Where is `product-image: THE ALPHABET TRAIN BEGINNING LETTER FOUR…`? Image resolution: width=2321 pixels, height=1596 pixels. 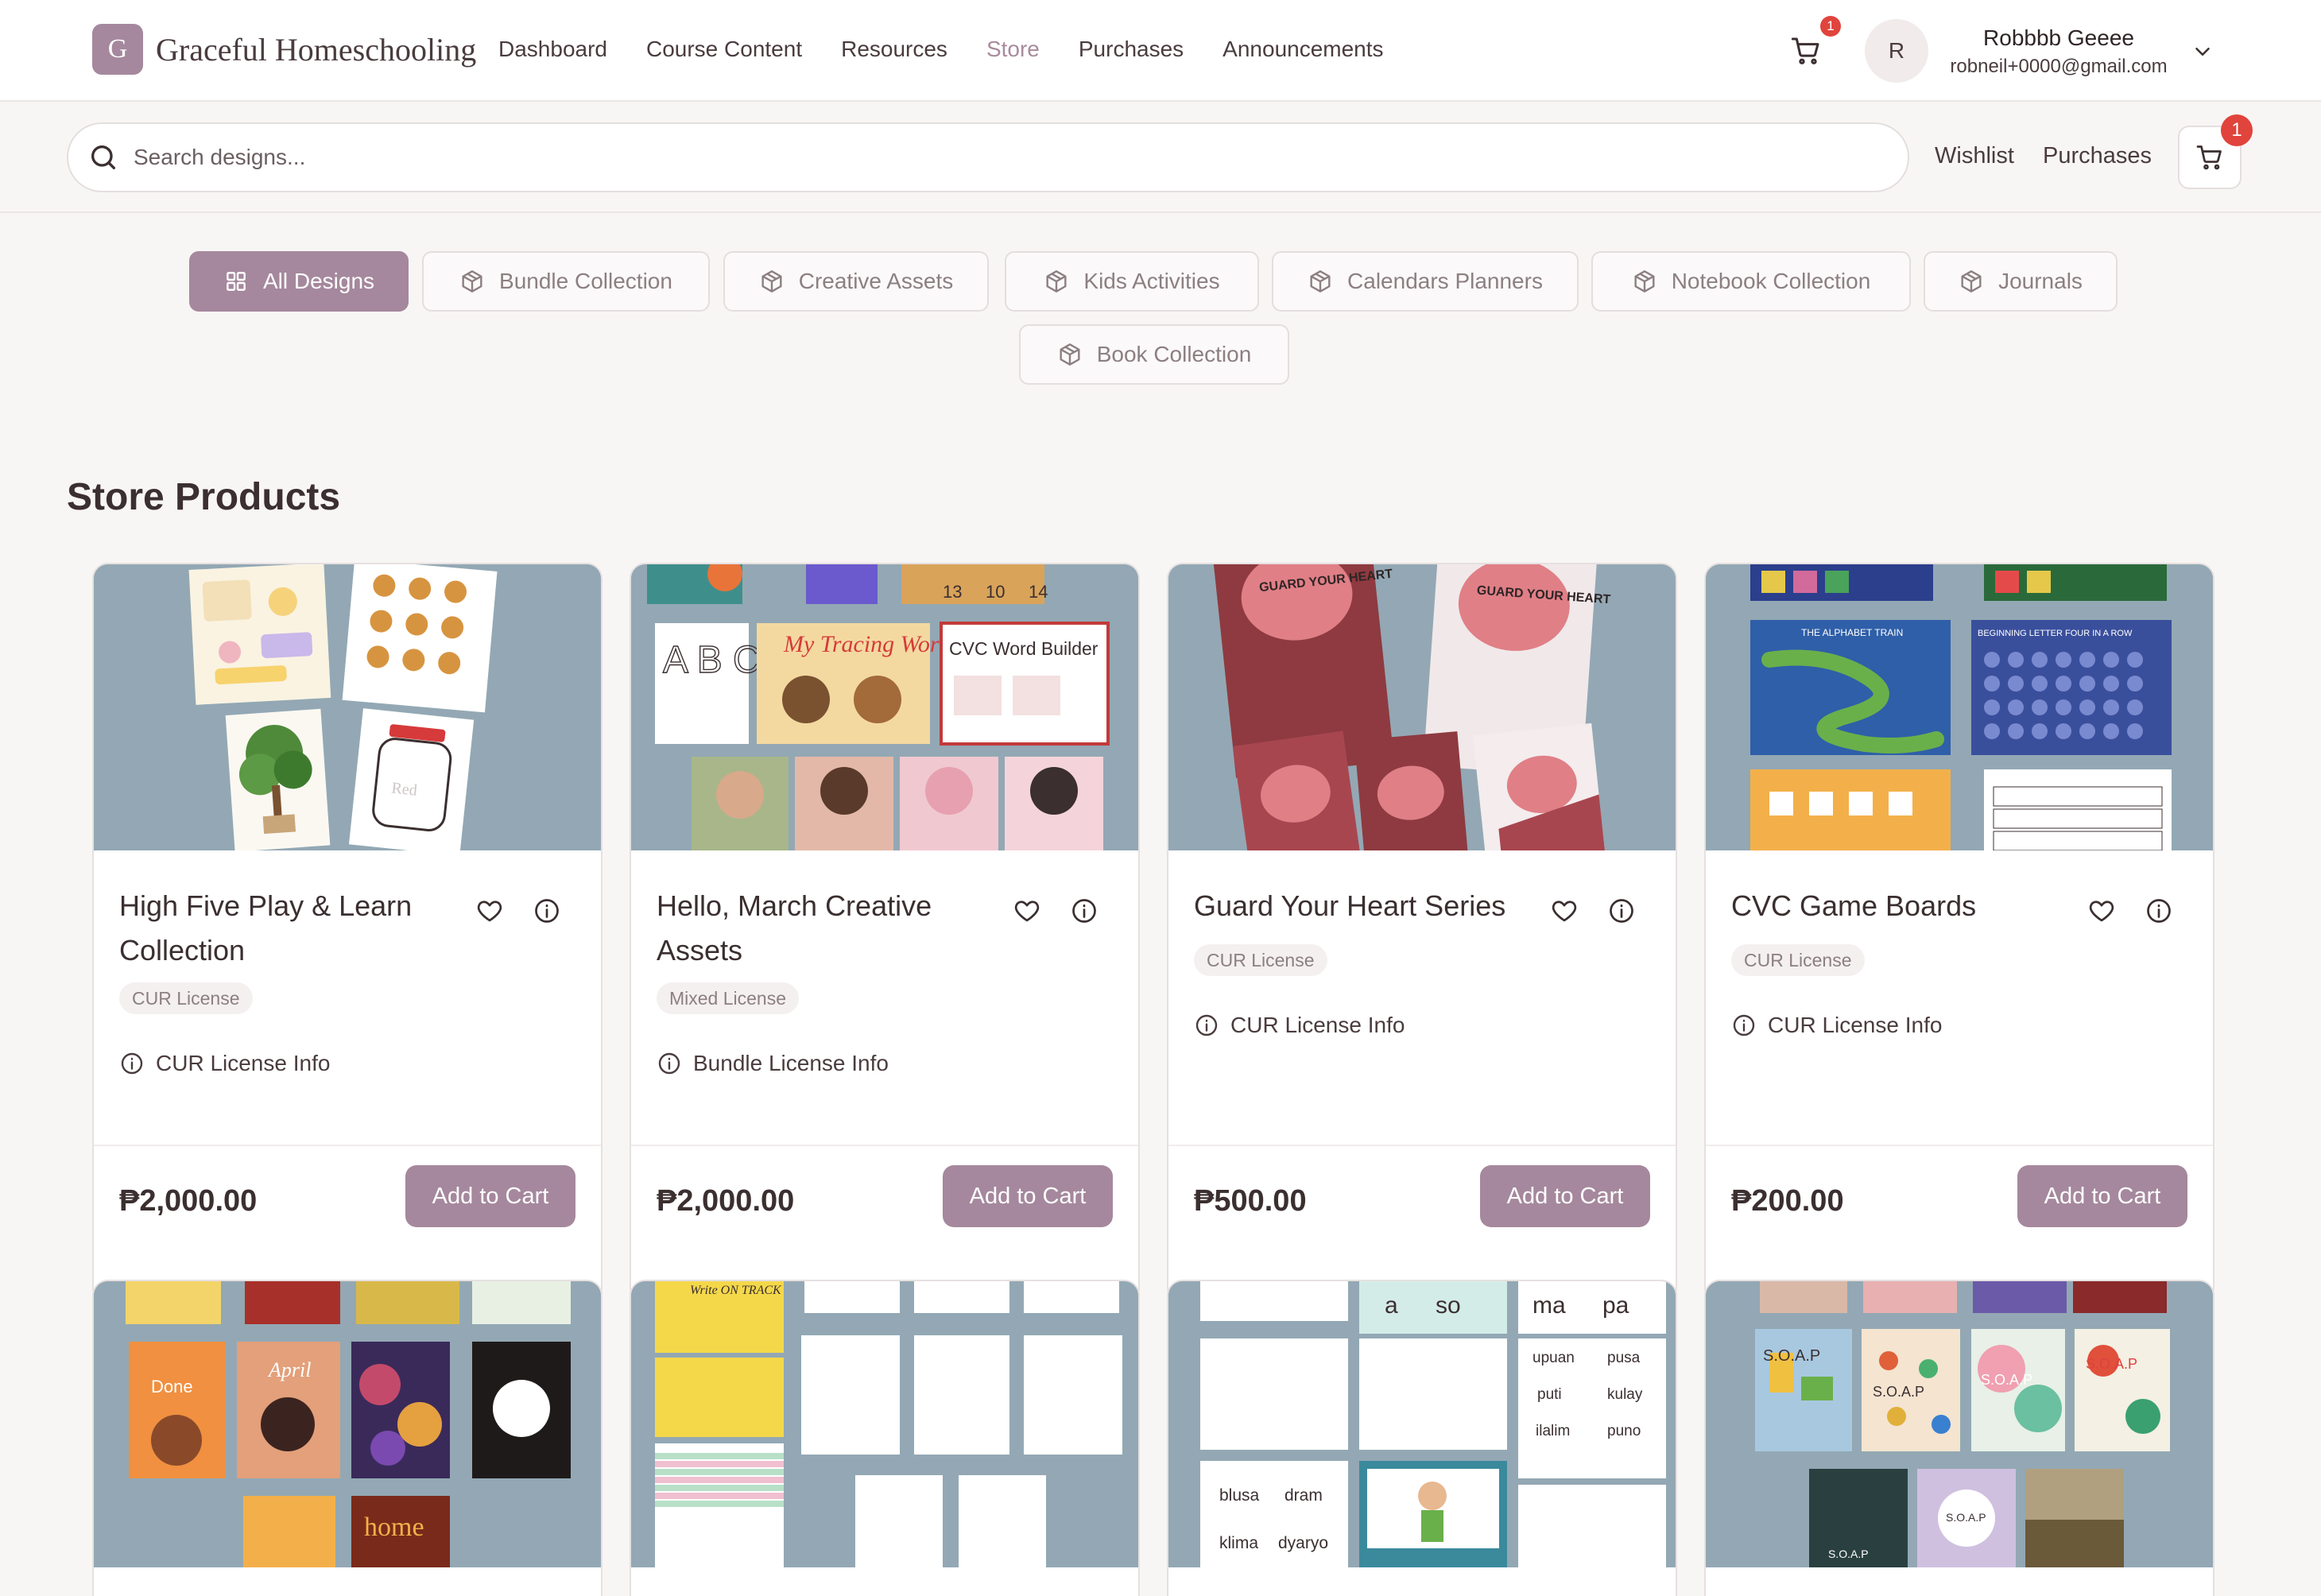
product-image: THE ALPHABET TRAIN BEGINNING LETTER FOUR… is located at coordinates (1959, 707).